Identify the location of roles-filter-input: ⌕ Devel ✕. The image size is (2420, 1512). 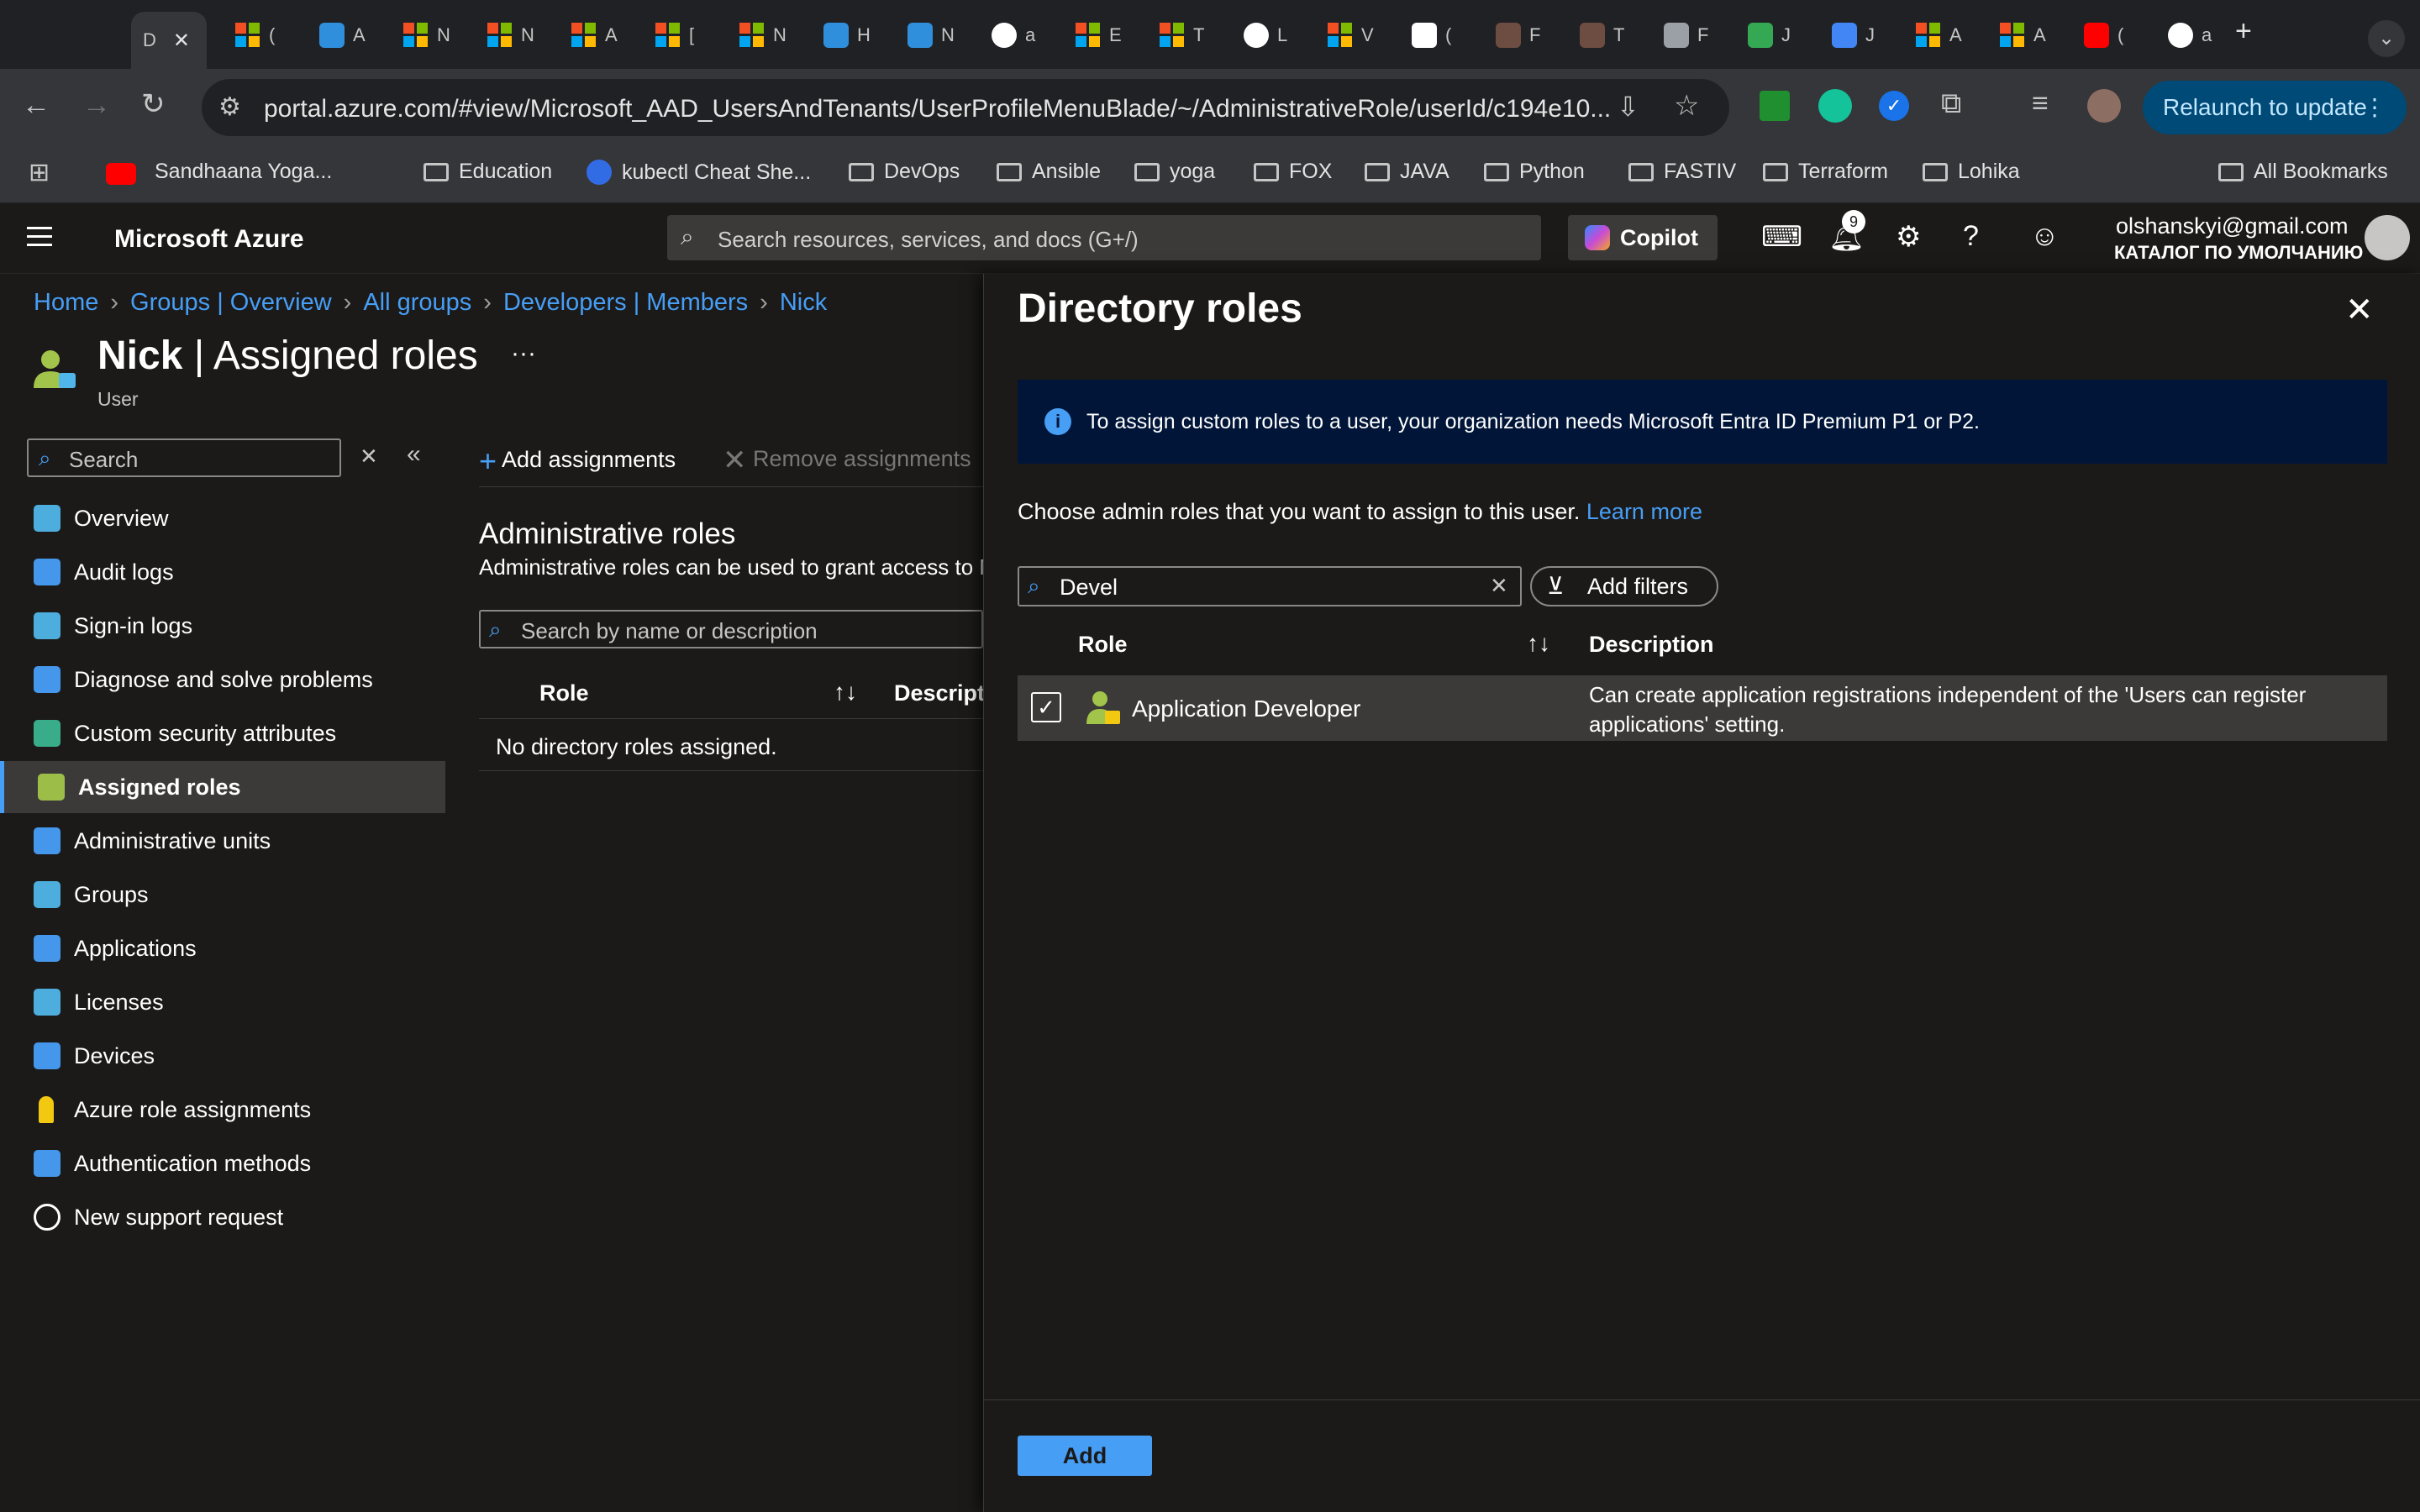
(1270, 586).